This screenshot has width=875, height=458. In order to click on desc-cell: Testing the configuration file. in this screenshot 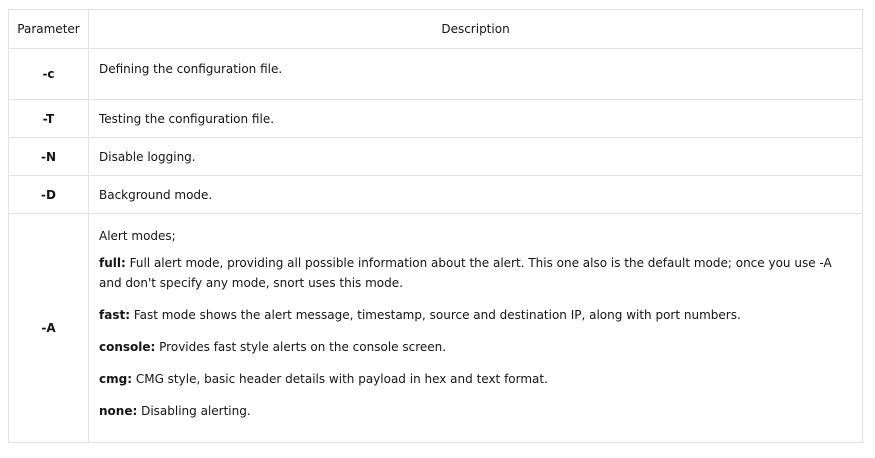, I will do `click(475, 118)`.